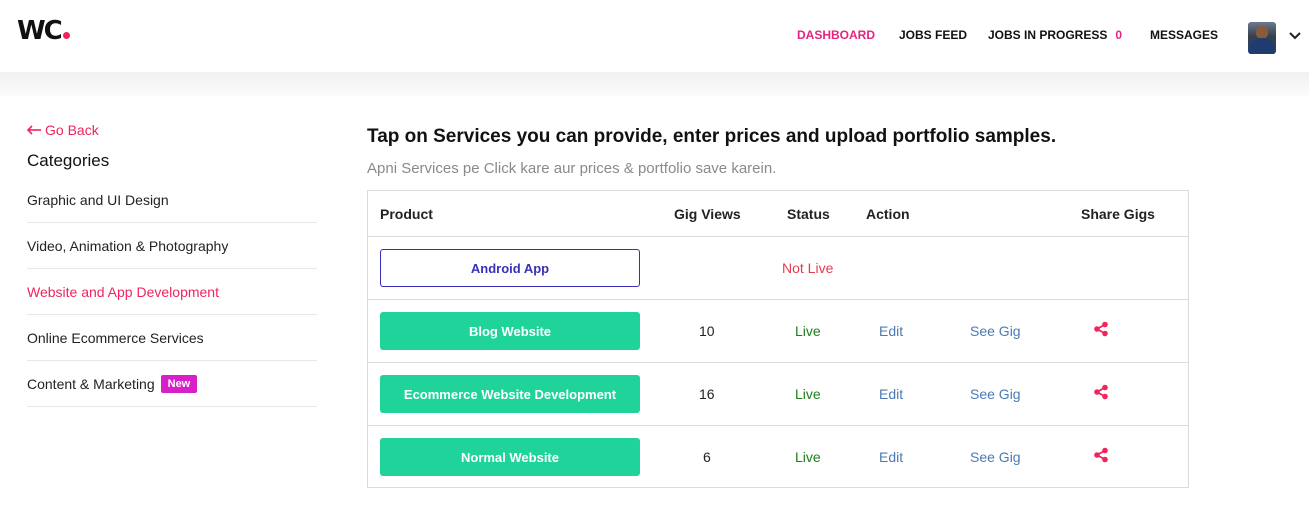 This screenshot has height=525, width=1309. I want to click on category-label: Website and App Development, so click(123, 291).